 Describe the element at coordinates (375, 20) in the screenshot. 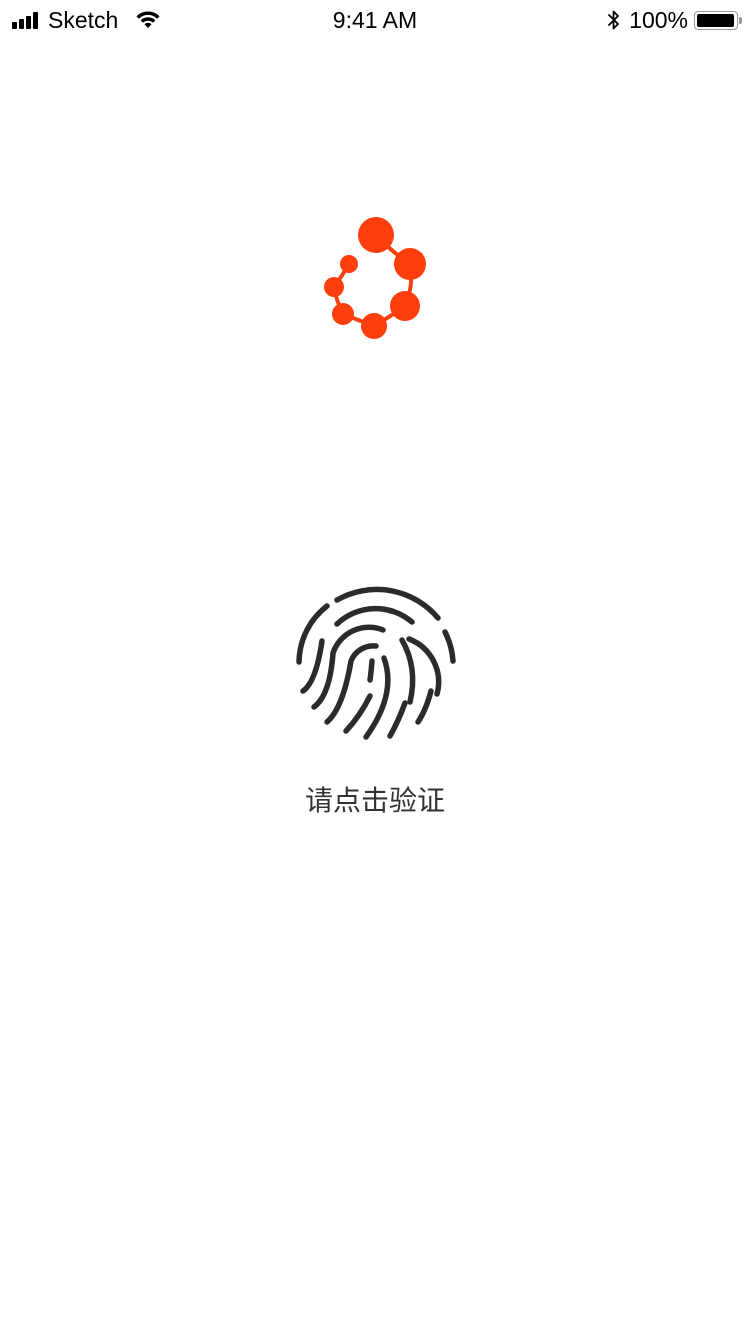

I see `status-bar: Sketch 9:41 AM 100%` at that location.